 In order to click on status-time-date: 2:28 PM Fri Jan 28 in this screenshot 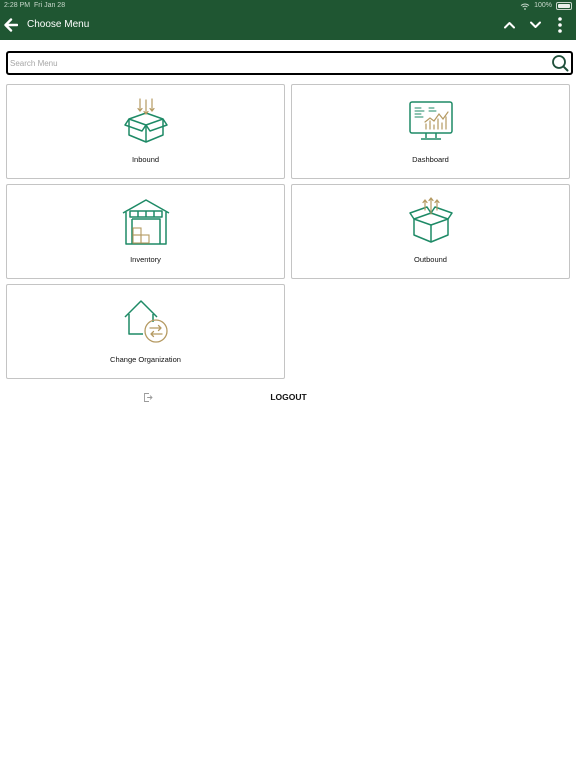, I will do `click(34, 6)`.